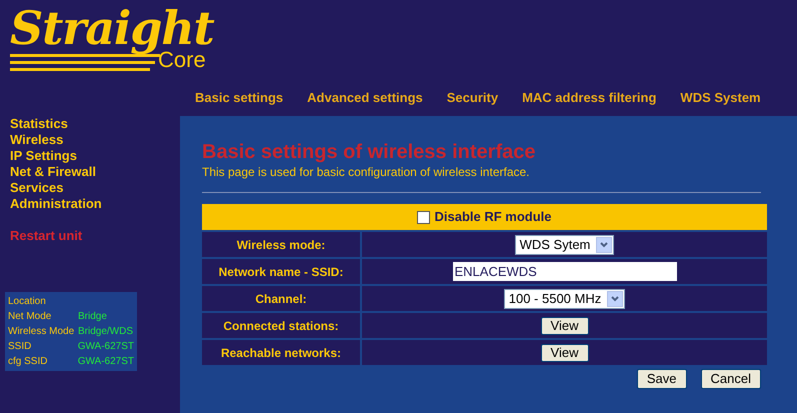  What do you see at coordinates (281, 325) in the screenshot?
I see `field-label: Connected stations:` at bounding box center [281, 325].